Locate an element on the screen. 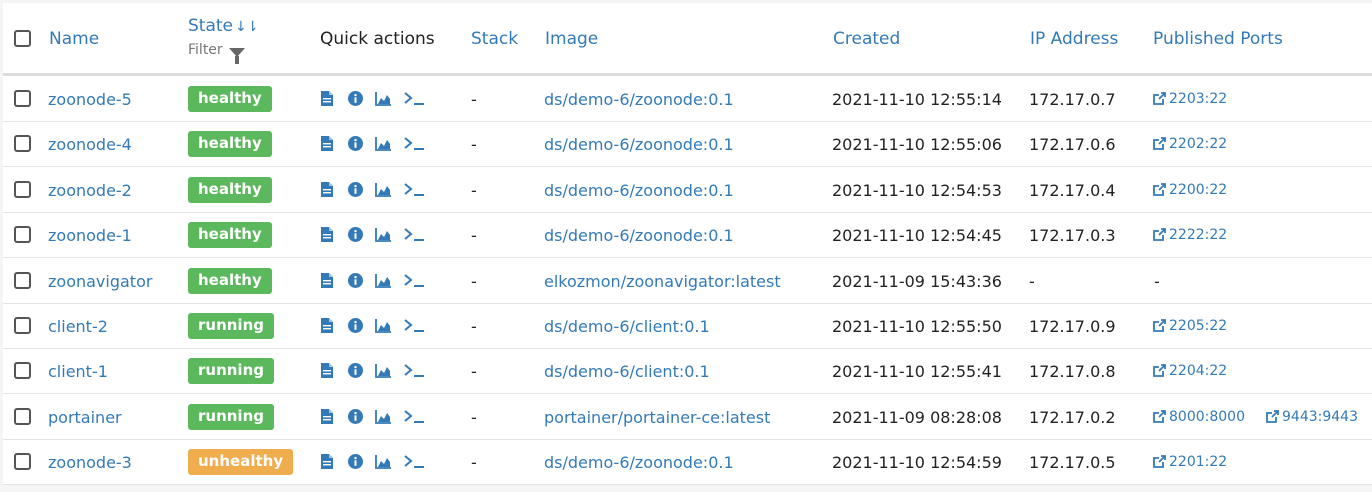 Image resolution: width=1372 pixels, height=492 pixels. column-name-header: Name is located at coordinates (74, 39).